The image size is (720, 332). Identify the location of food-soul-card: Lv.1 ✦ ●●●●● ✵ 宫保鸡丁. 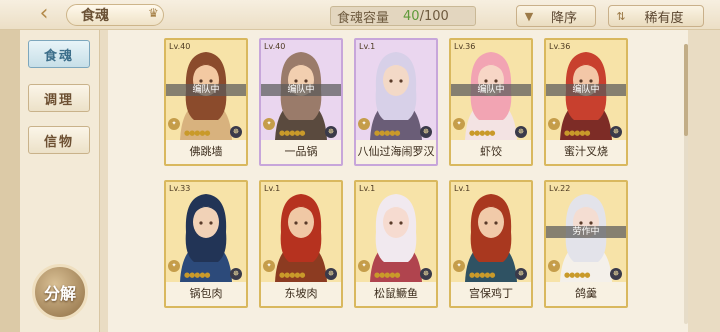
(491, 244).